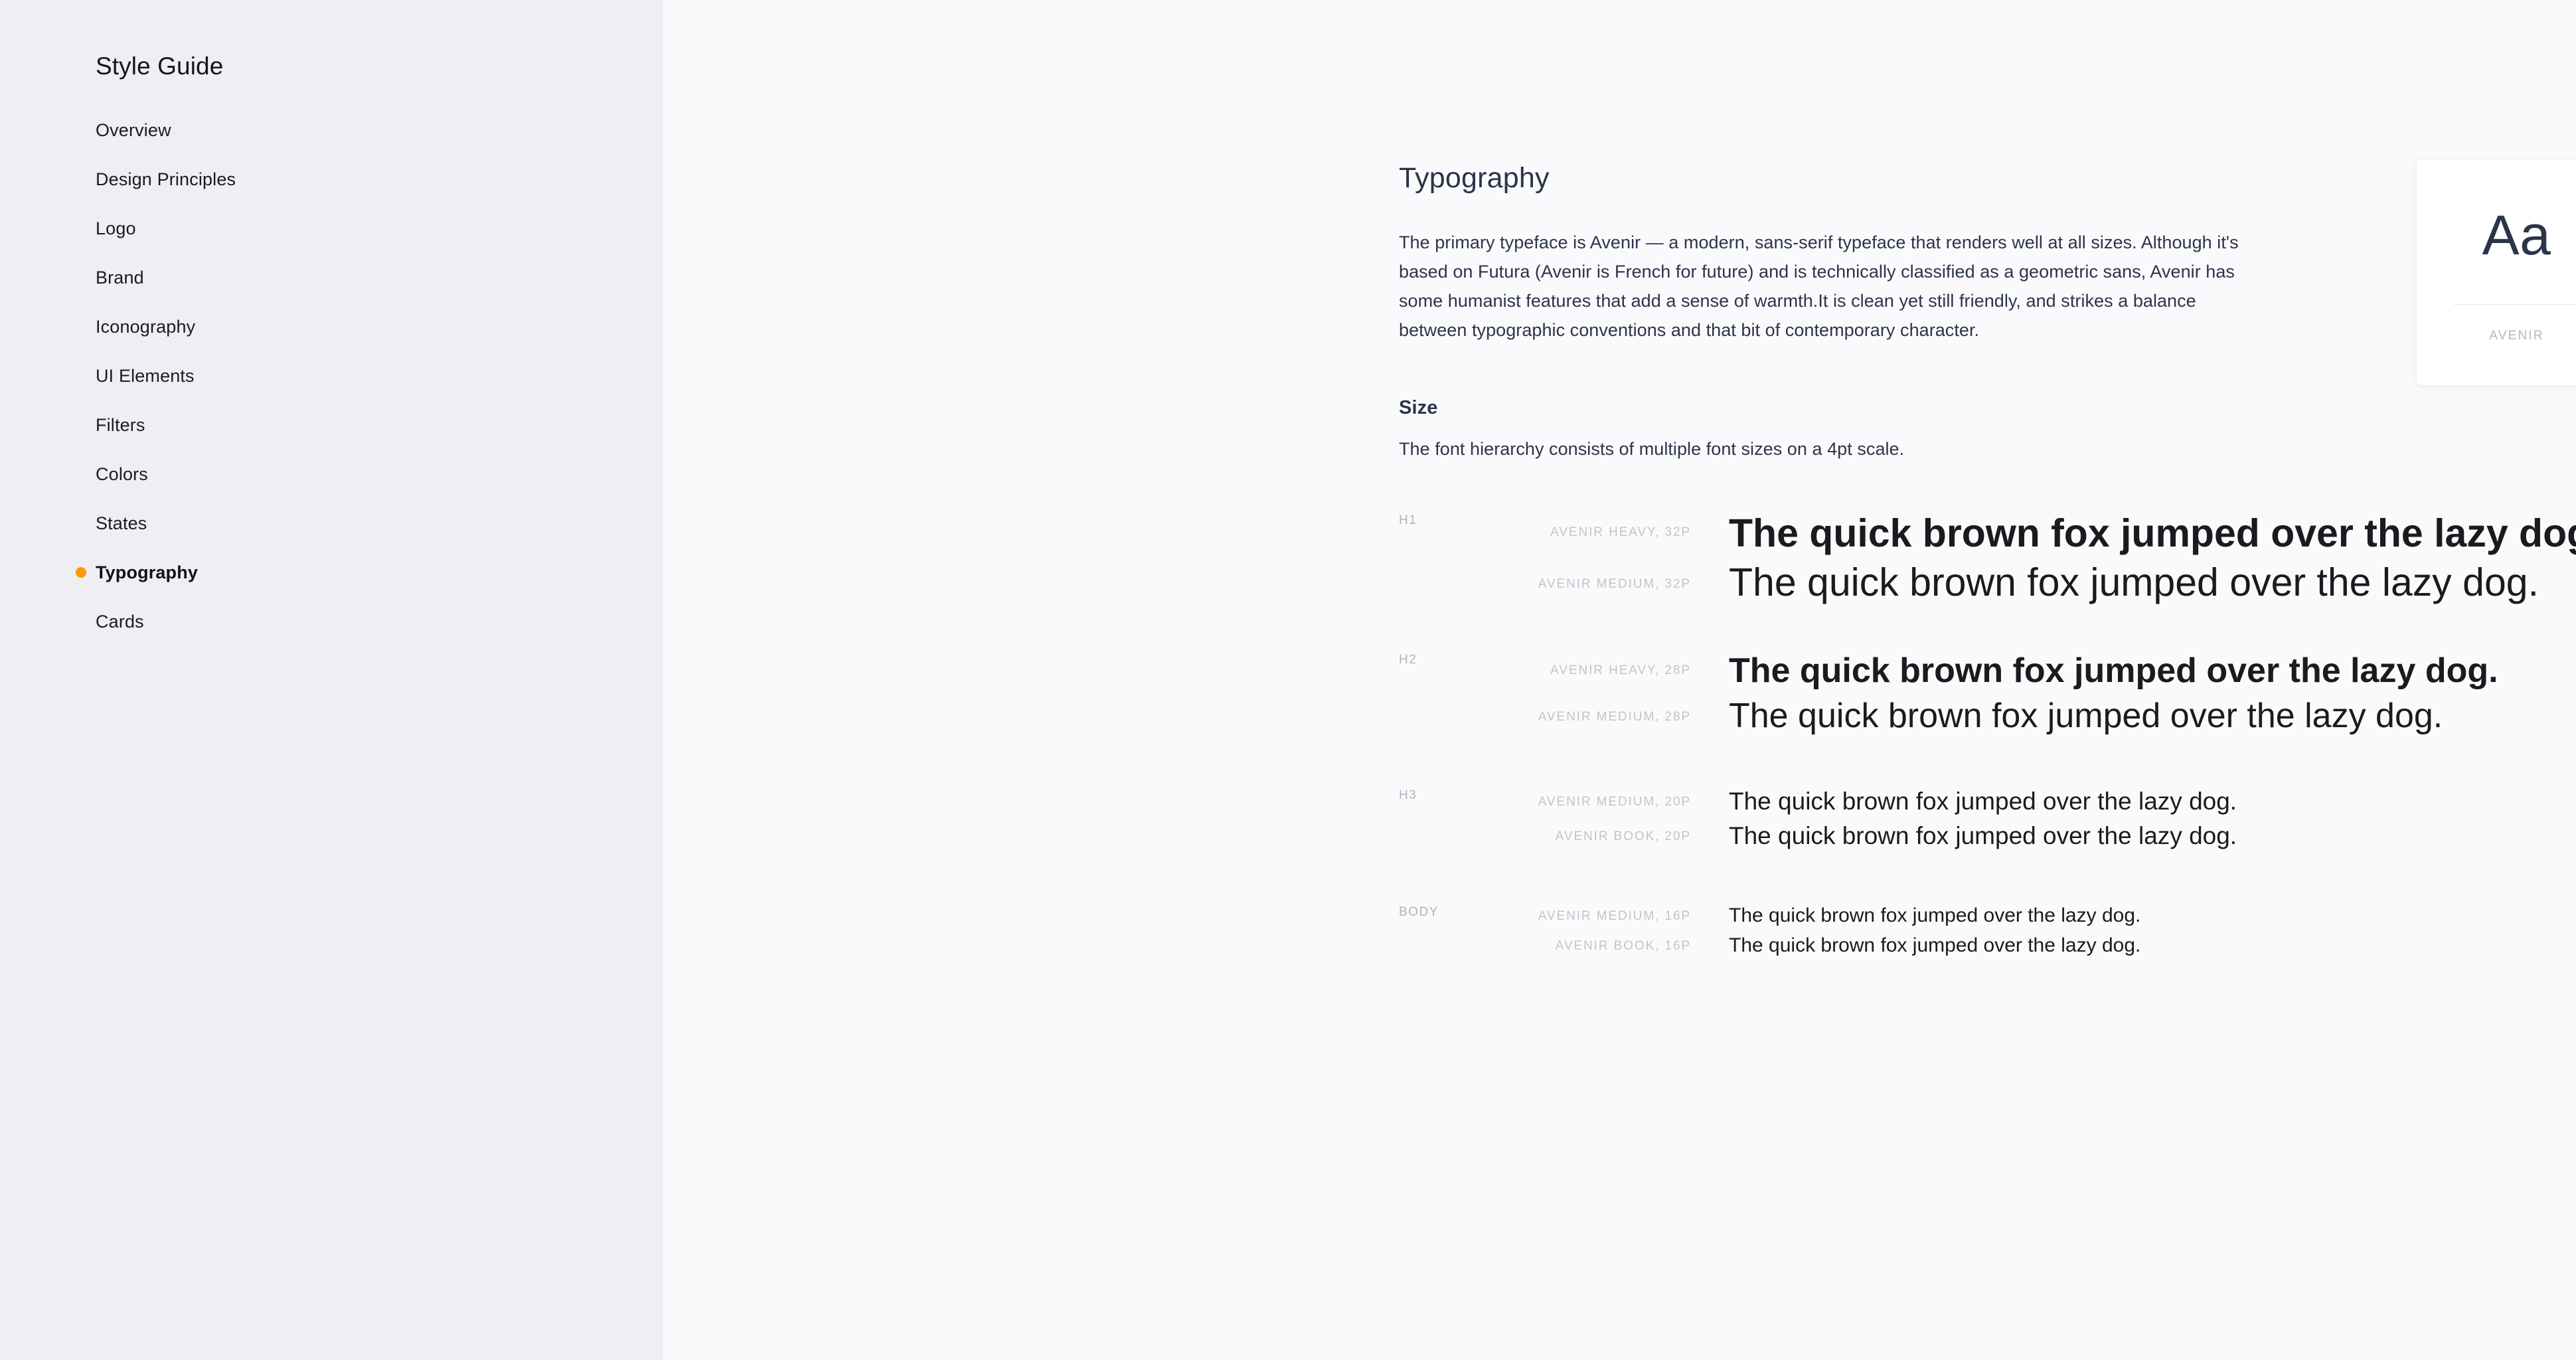 Image resolution: width=2576 pixels, height=1360 pixels. What do you see at coordinates (331, 572) in the screenshot?
I see `sidebar-item-typography: Typography` at bounding box center [331, 572].